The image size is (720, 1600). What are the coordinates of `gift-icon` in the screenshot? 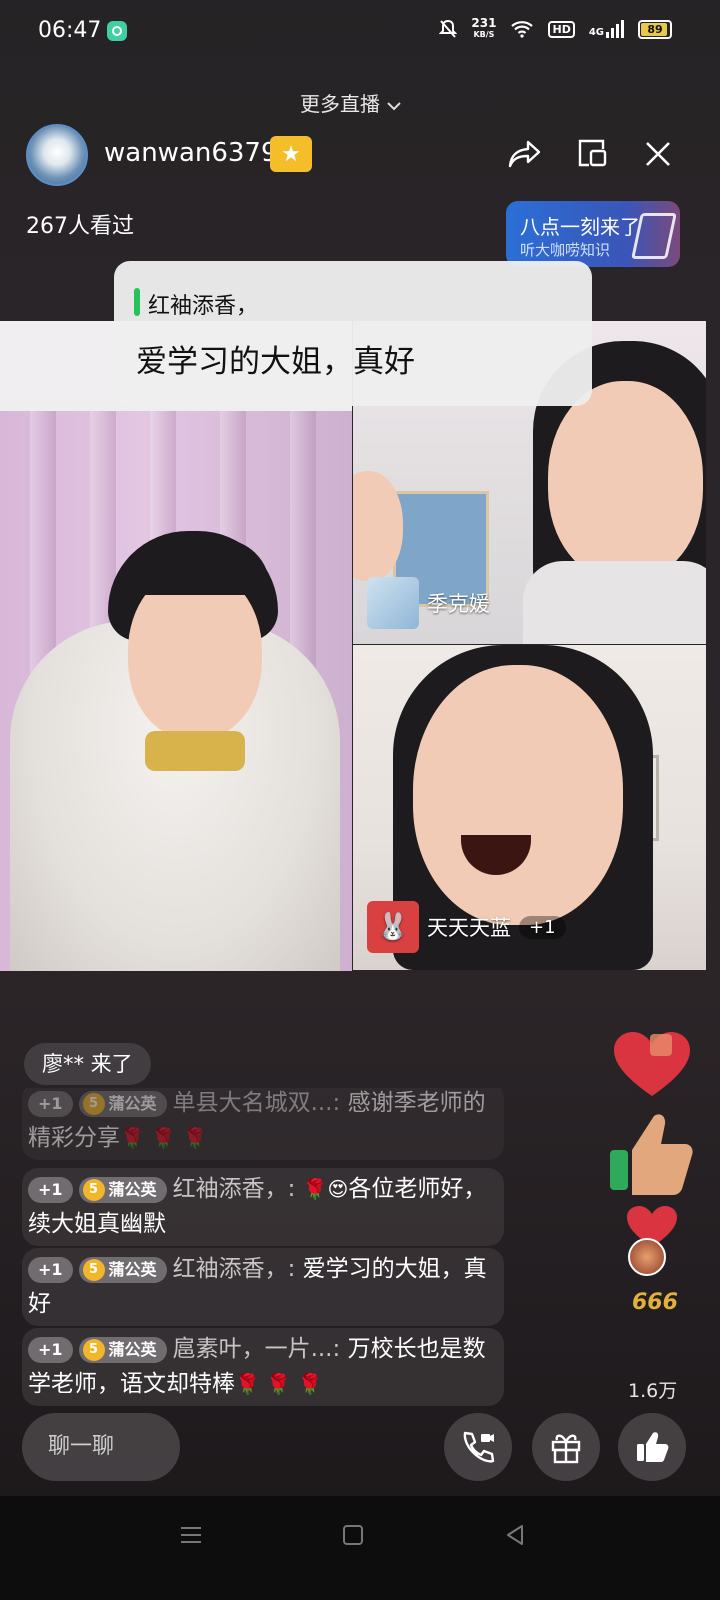 It's located at (566, 1449).